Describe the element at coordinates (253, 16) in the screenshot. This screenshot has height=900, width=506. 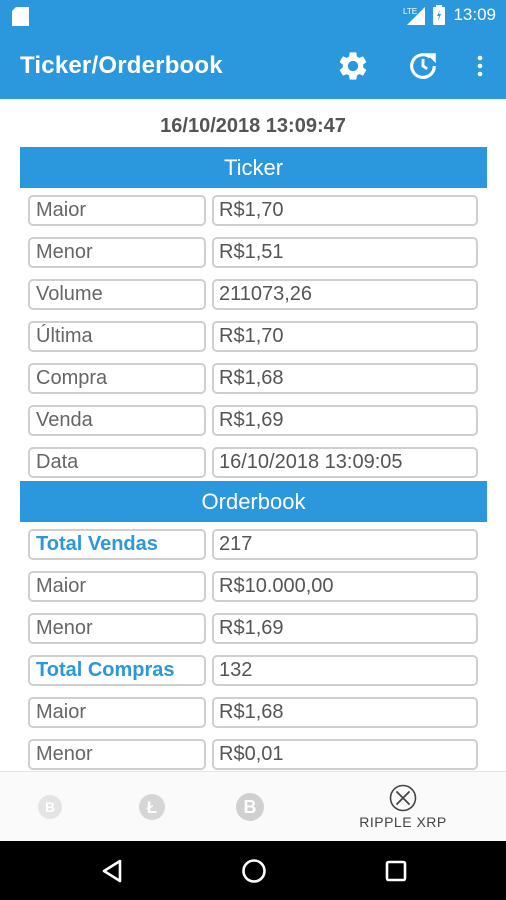
I see `status-bar: LTE 13:09` at that location.